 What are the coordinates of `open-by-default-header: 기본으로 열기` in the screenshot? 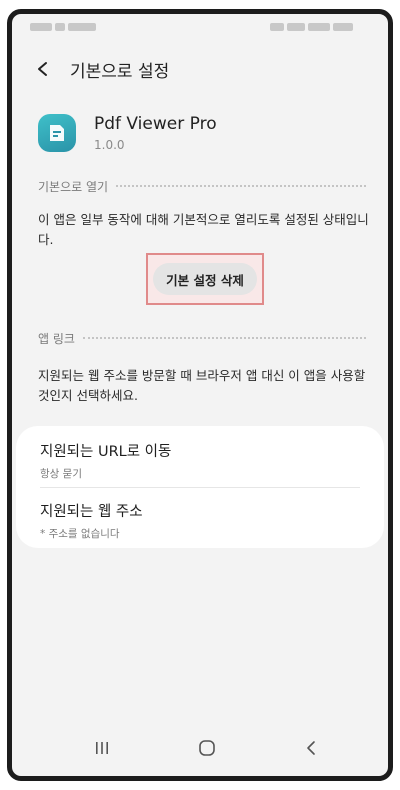 It's located at (202, 186).